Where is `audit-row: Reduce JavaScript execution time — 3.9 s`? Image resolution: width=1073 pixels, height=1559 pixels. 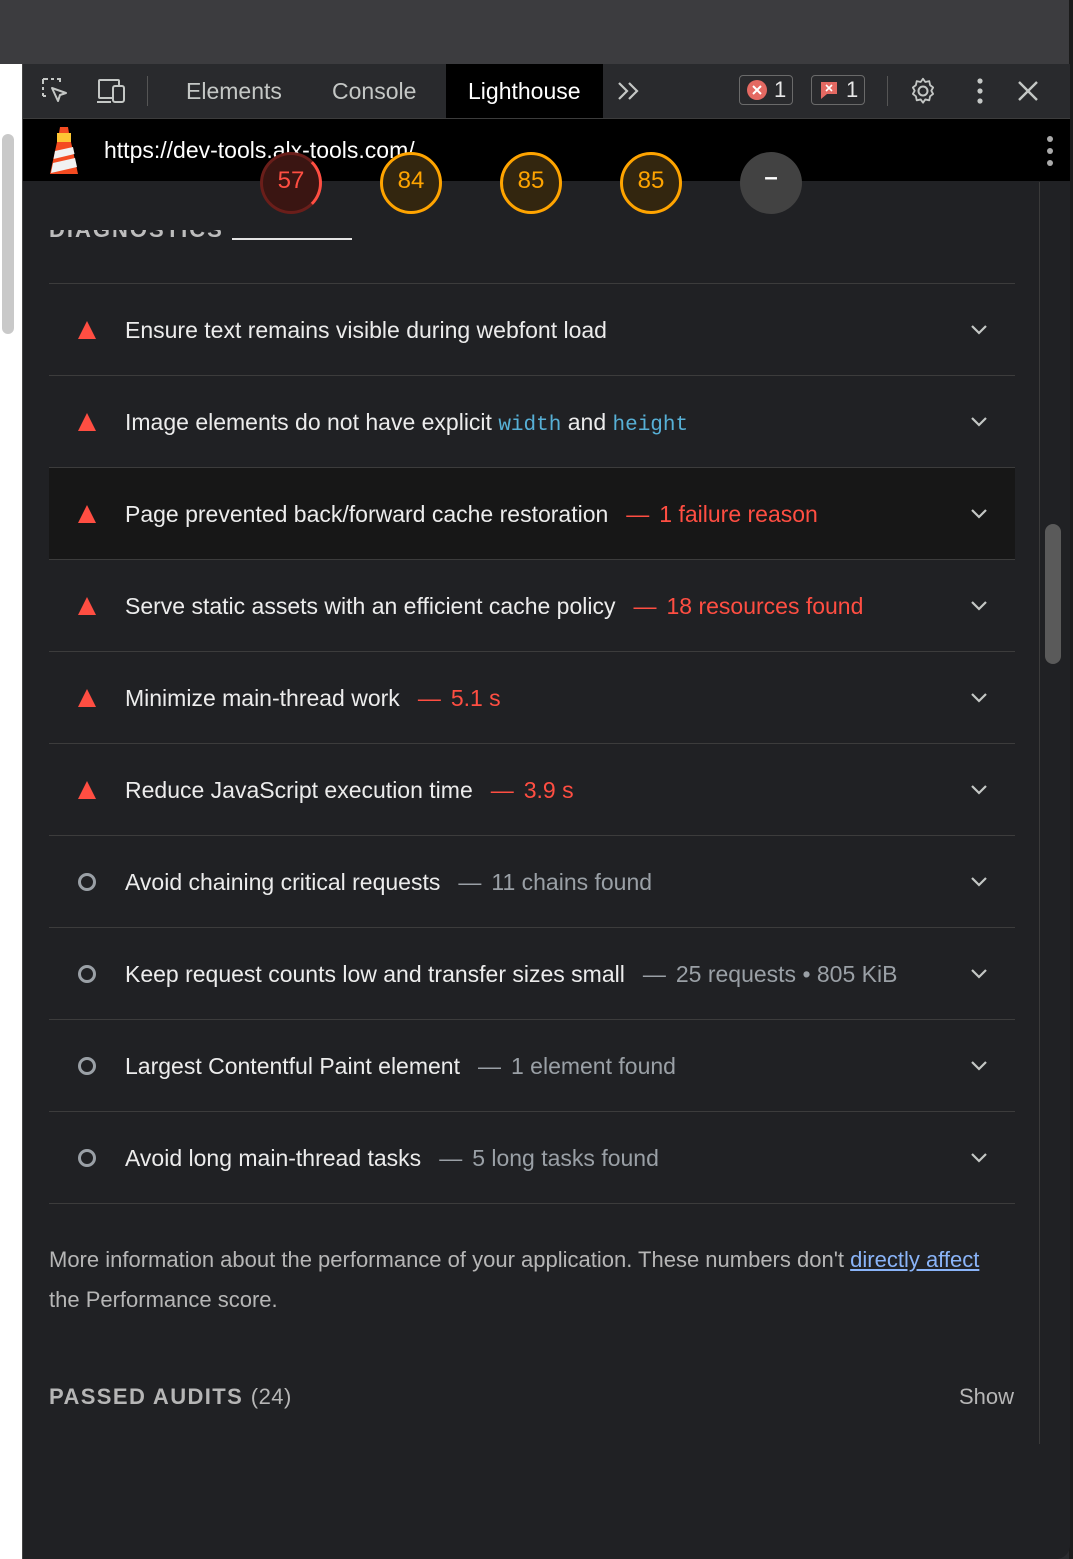 audit-row: Reduce JavaScript execution time — 3.9 s is located at coordinates (532, 789).